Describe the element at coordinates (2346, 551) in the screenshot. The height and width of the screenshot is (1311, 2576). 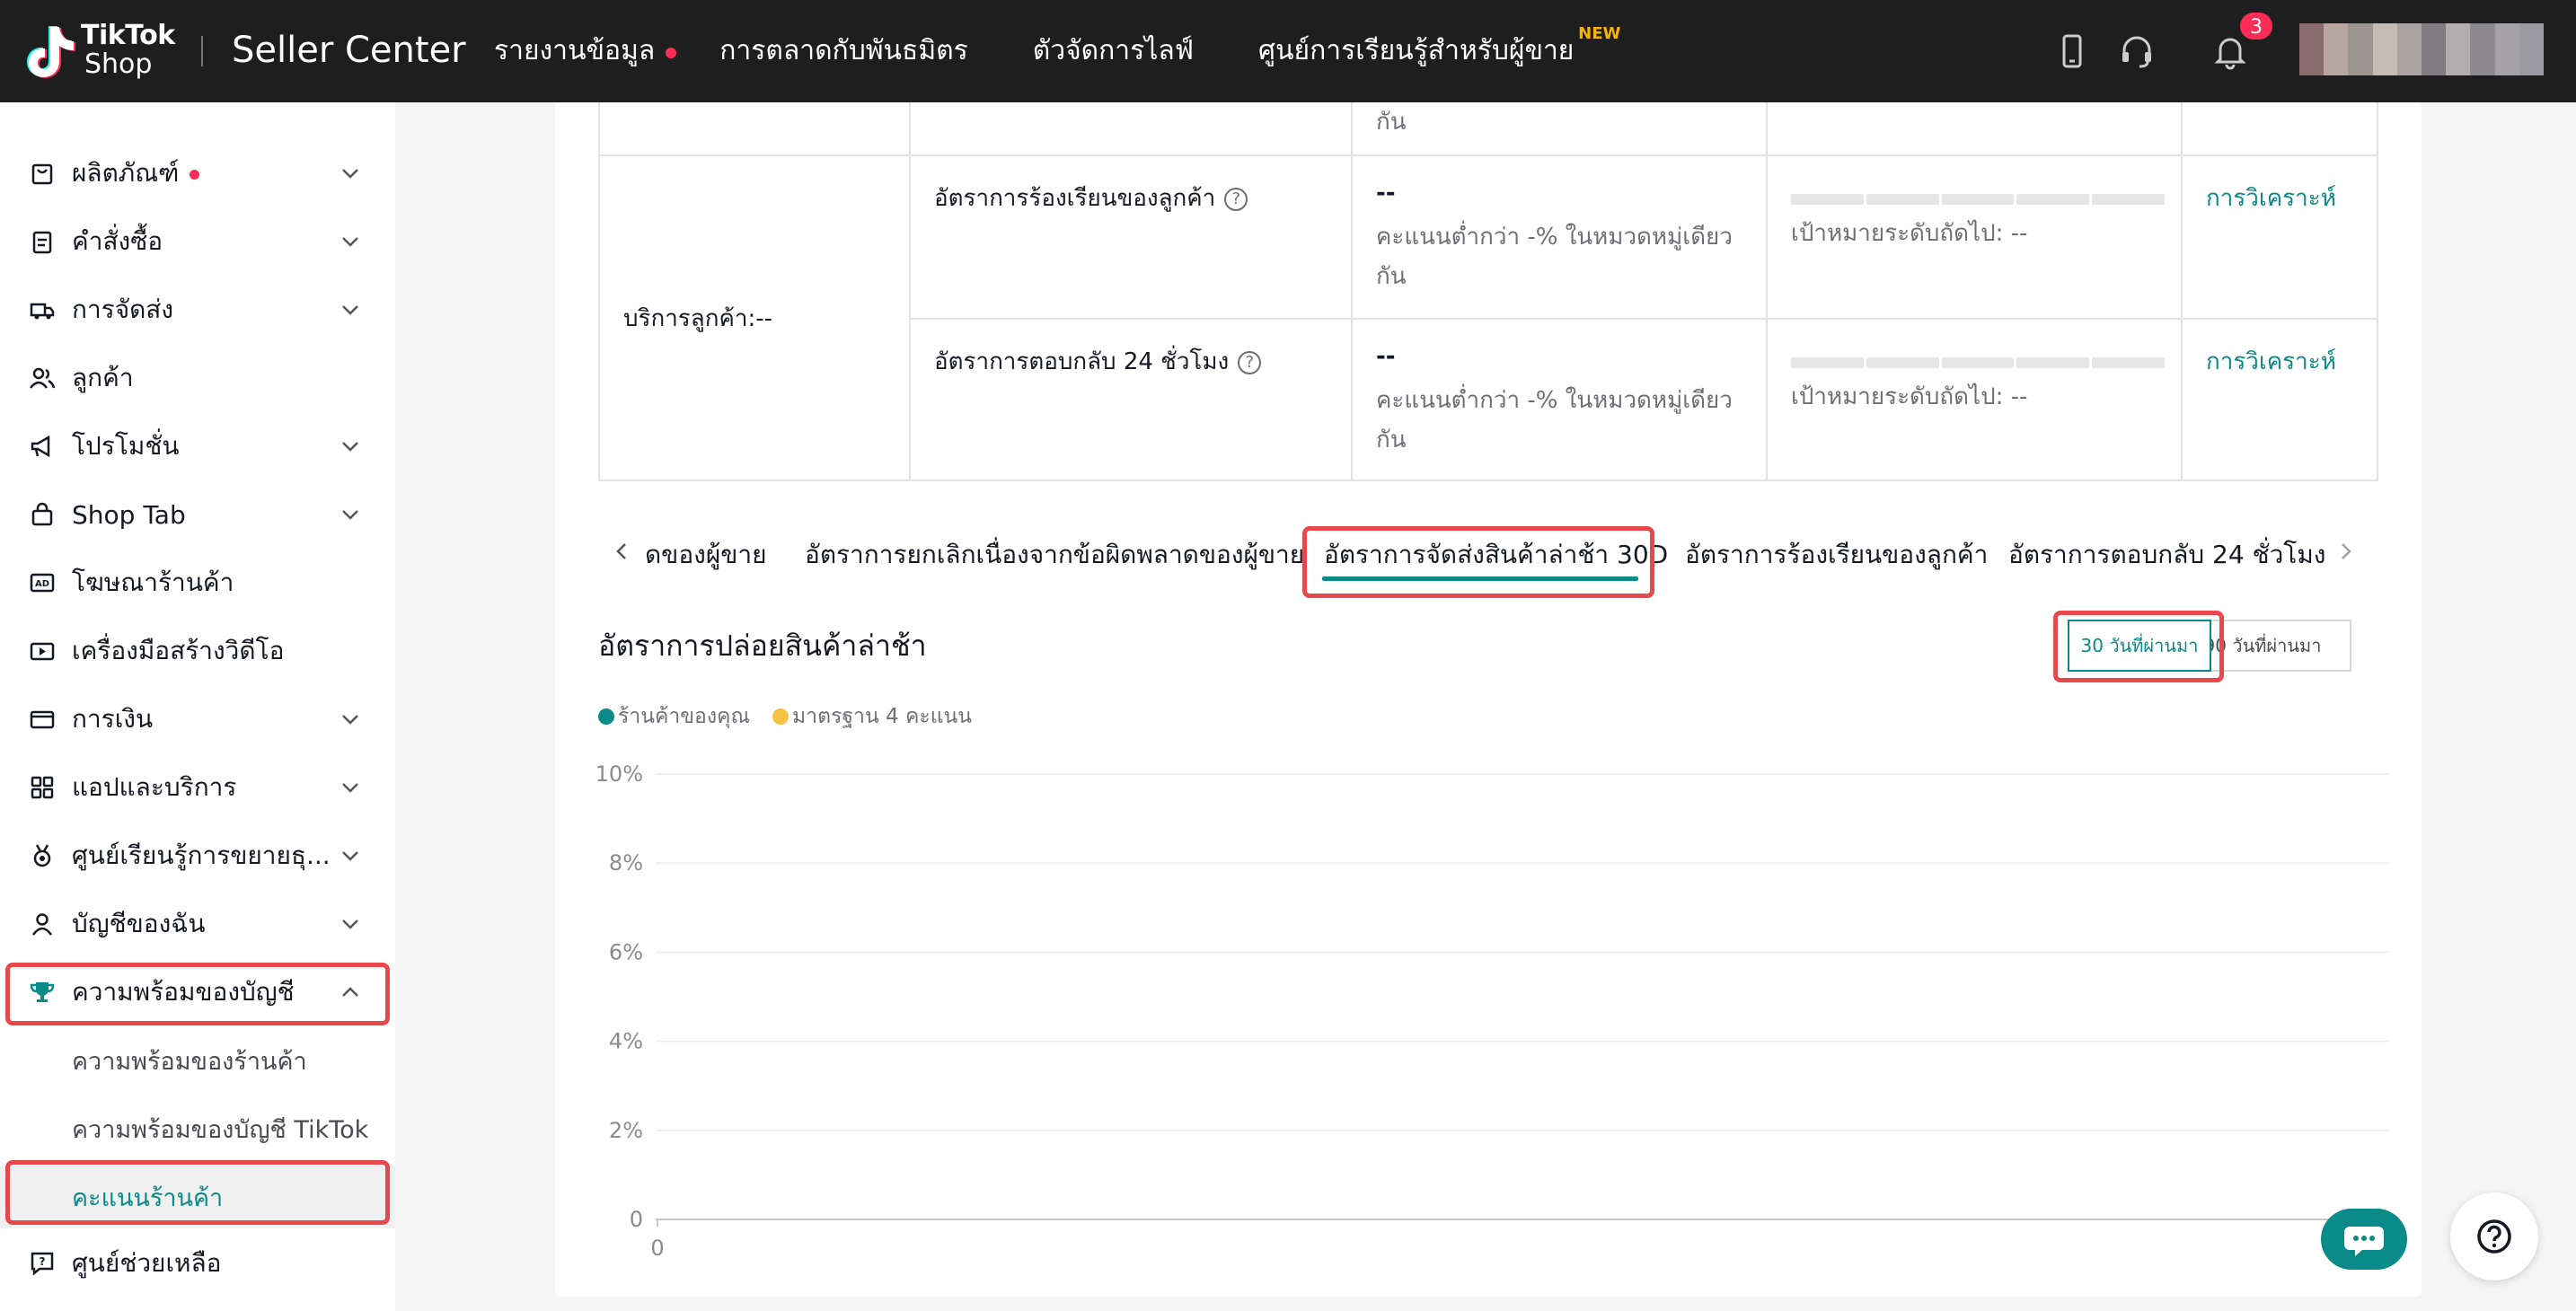
I see `chevron-right-icon` at that location.